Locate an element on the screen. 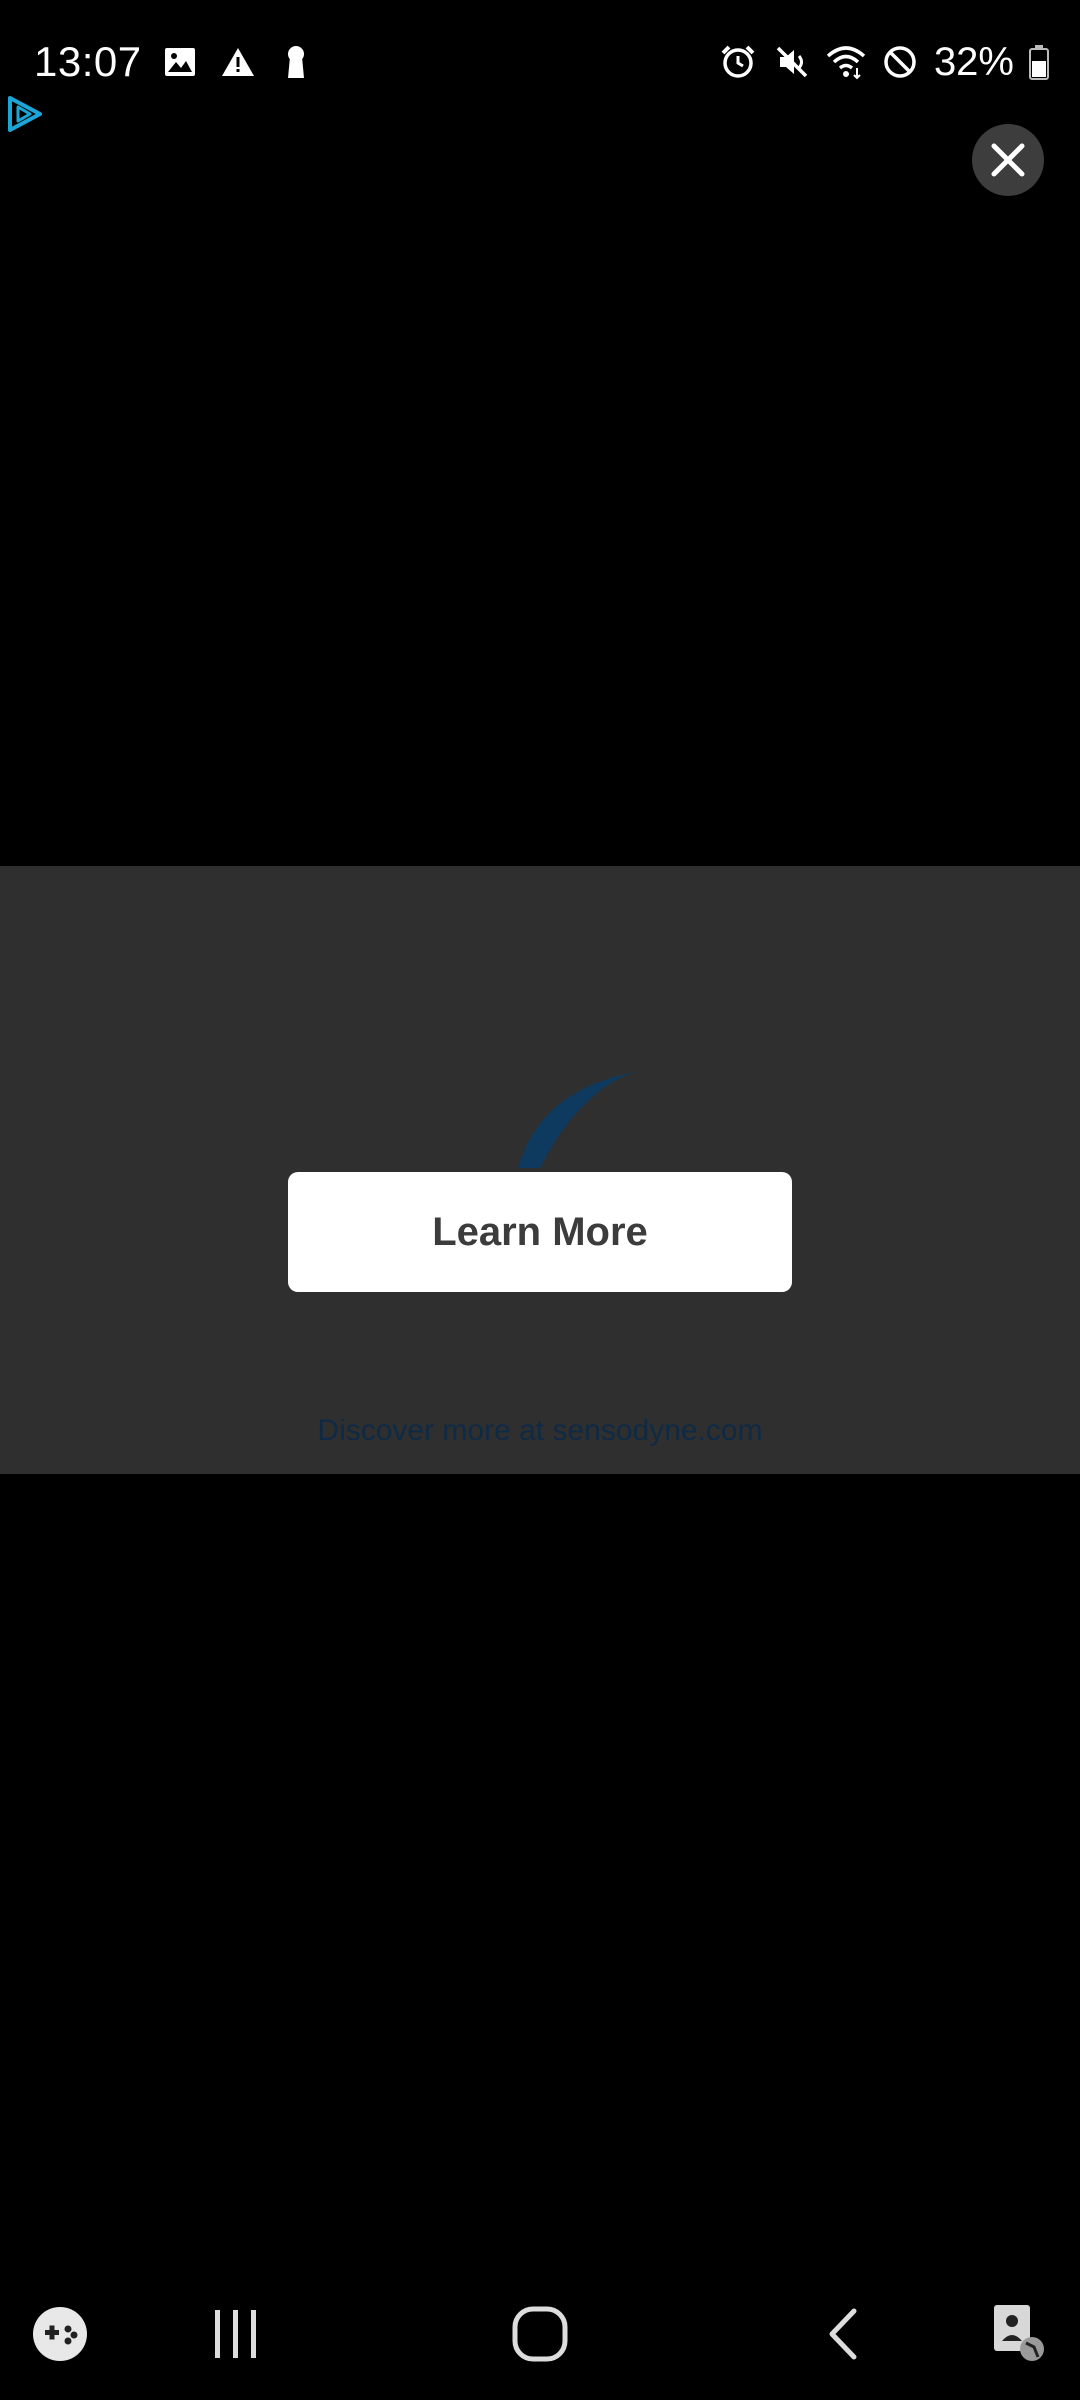 The image size is (1080, 2400). status-right: 32% is located at coordinates (884, 62).